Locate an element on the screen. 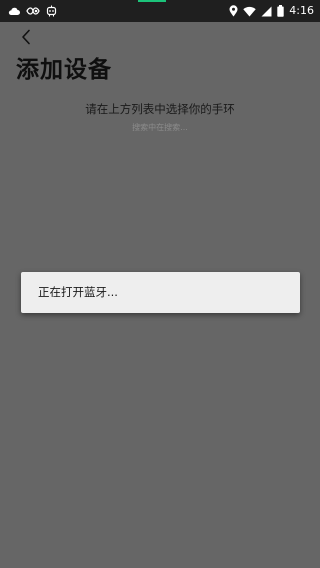  robot-icon is located at coordinates (51, 11).